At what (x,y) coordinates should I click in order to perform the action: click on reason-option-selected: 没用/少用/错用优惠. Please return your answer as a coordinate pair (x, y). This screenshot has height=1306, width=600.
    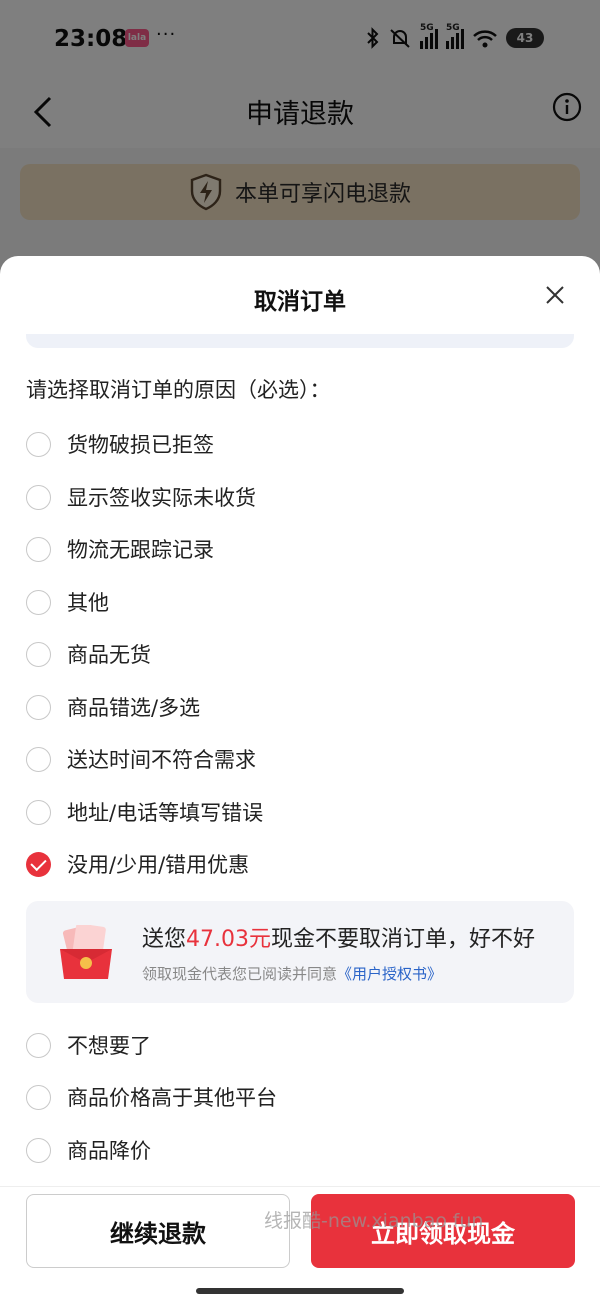
    Looking at the image, I should click on (137, 864).